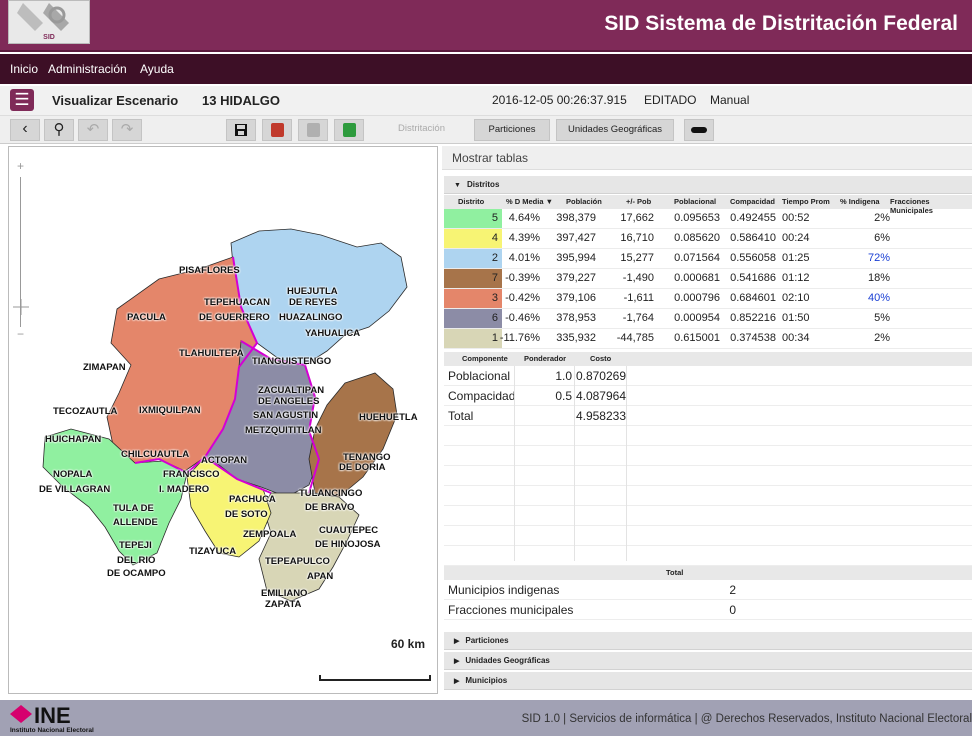 The height and width of the screenshot is (736, 972). Describe the element at coordinates (471, 201) in the screenshot. I see `col-header: Distrito` at that location.